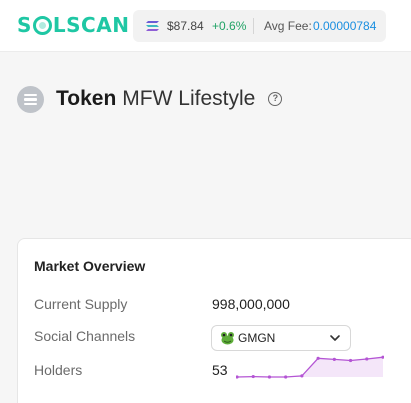 The height and width of the screenshot is (403, 411). What do you see at coordinates (251, 304) in the screenshot?
I see `current-supply-value: 998,000,000` at bounding box center [251, 304].